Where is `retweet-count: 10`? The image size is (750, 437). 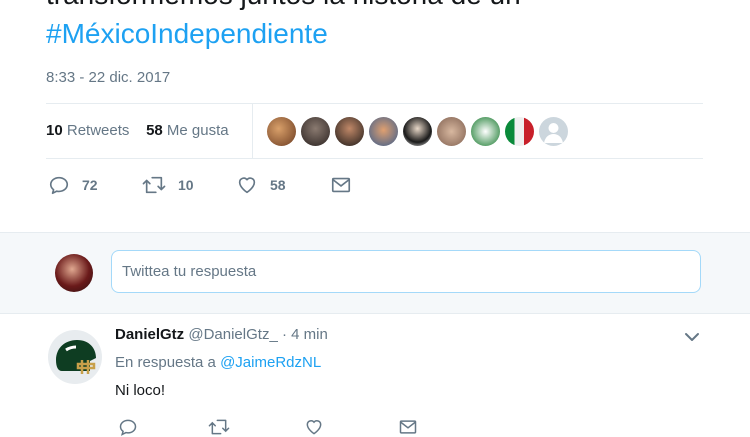
retweet-count: 10 is located at coordinates (186, 185).